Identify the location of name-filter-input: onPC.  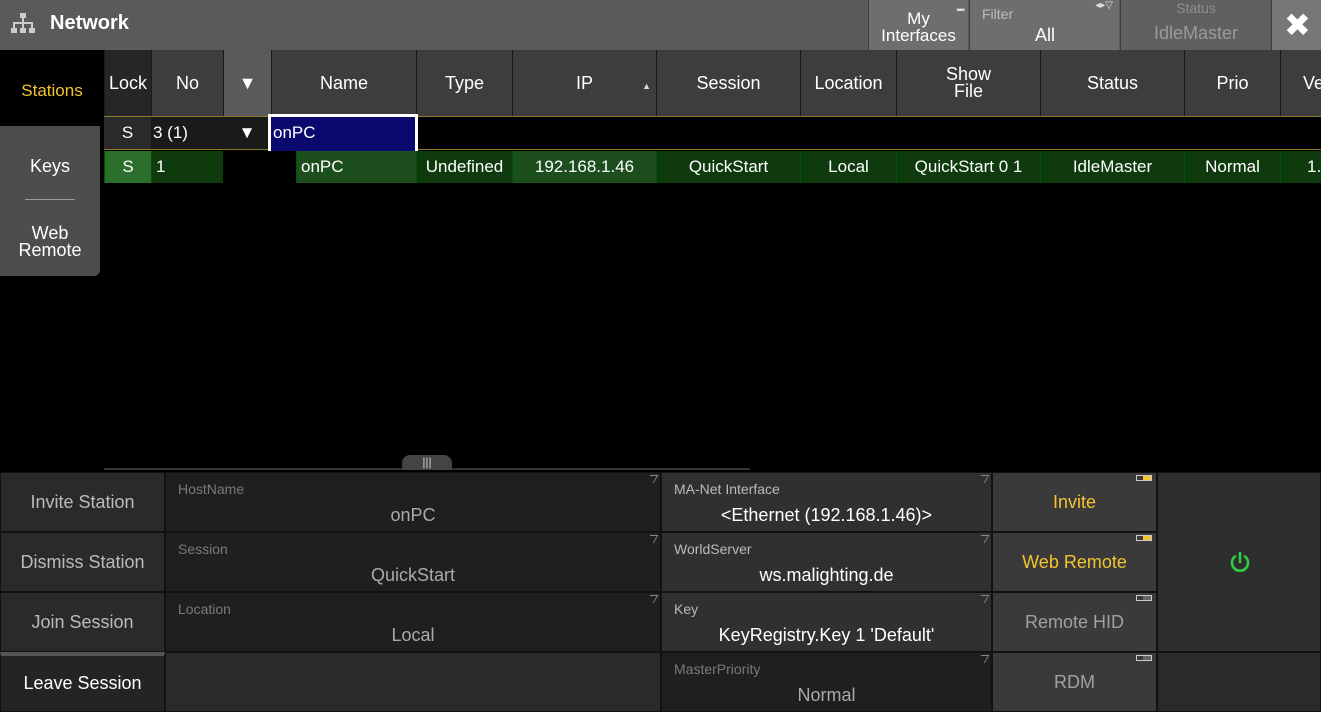
(343, 134).